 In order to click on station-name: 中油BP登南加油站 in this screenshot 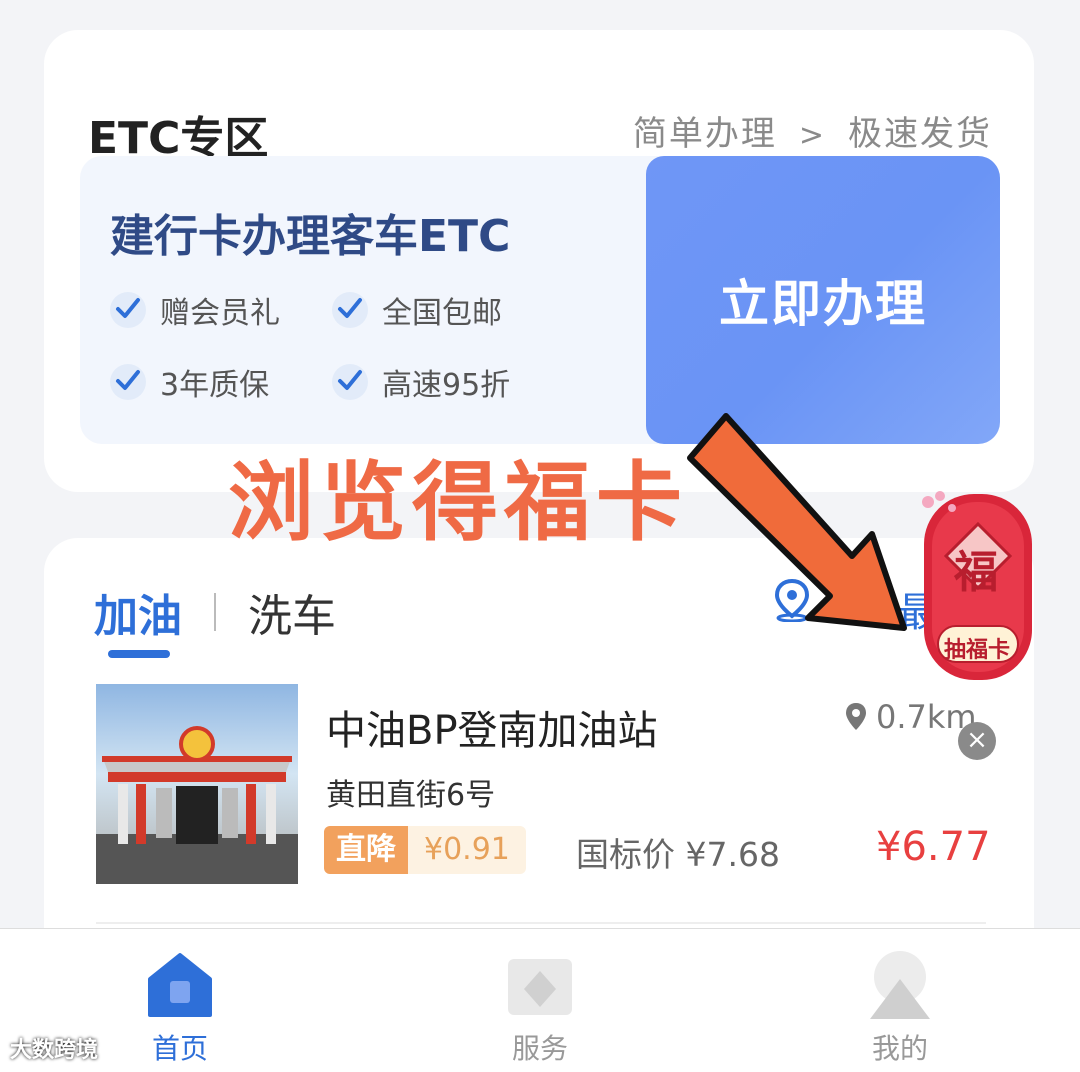, I will do `click(492, 727)`.